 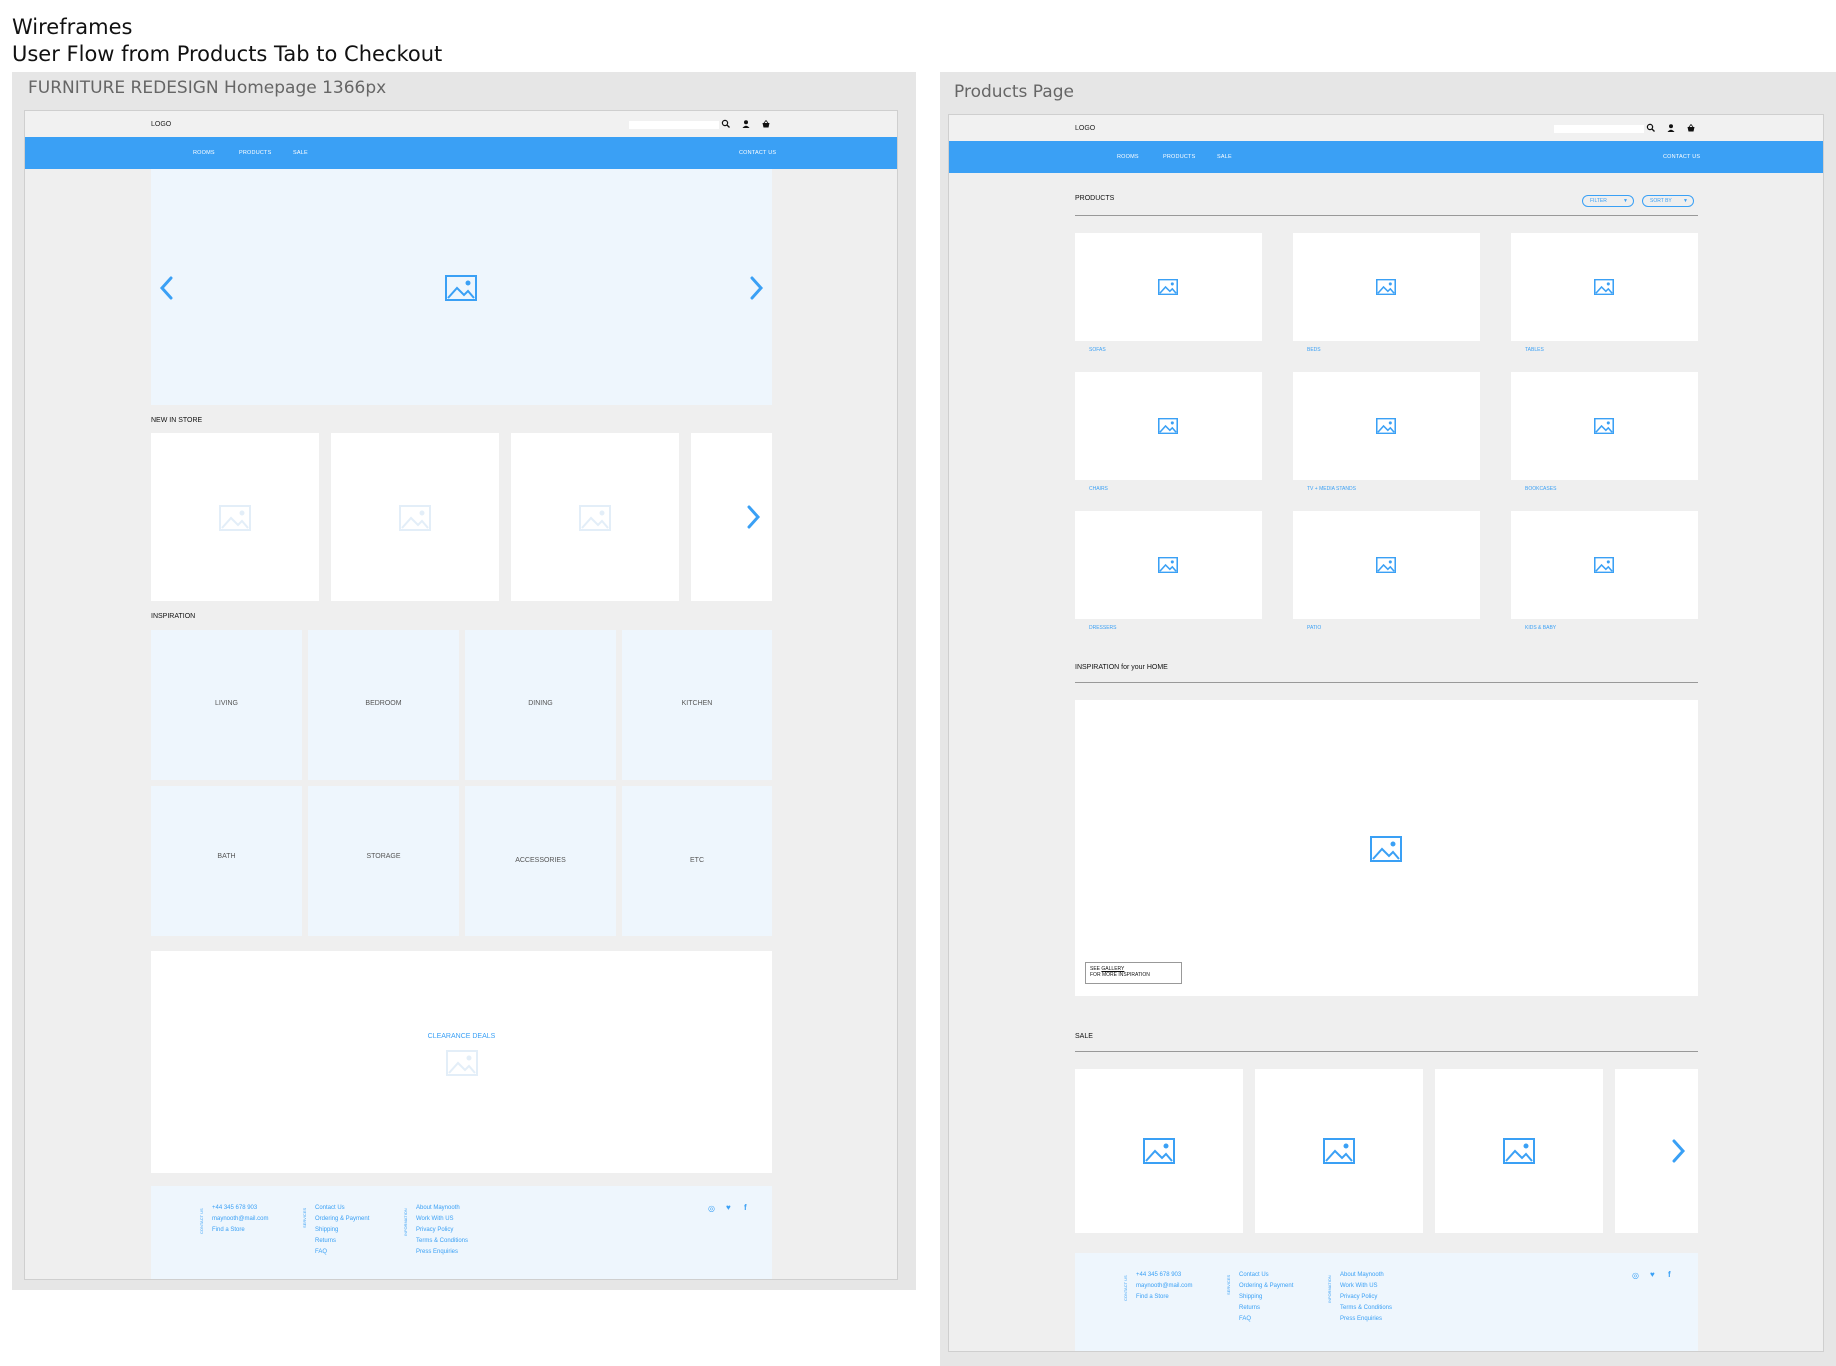 What do you see at coordinates (1604, 565) in the screenshot?
I see `category-card-kids-baby` at bounding box center [1604, 565].